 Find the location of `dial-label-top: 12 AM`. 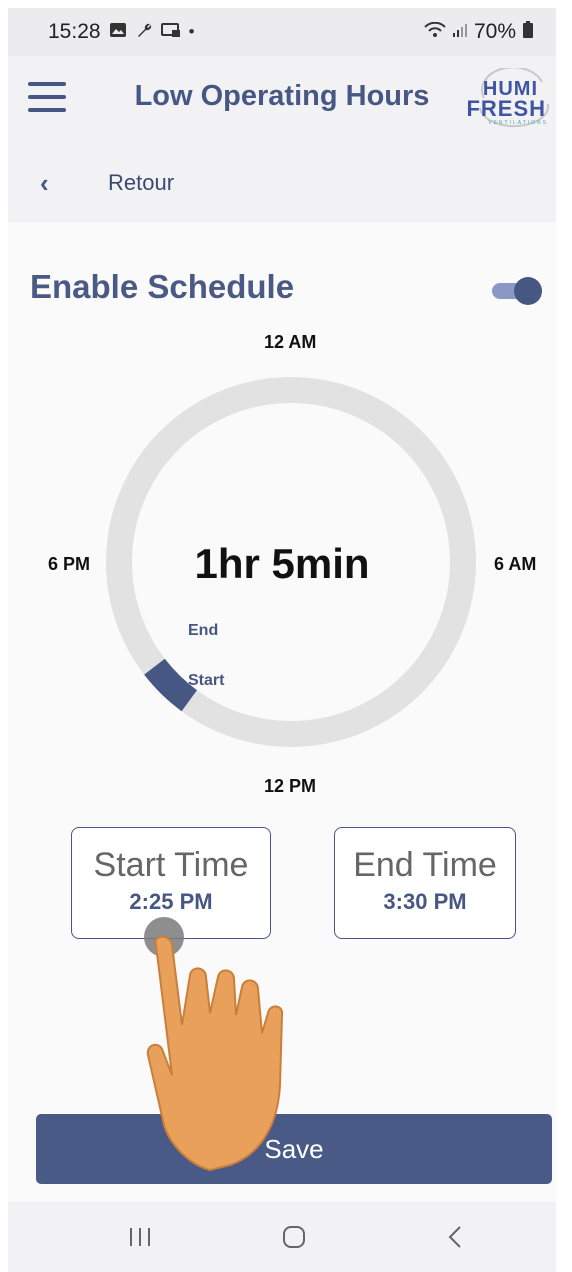

dial-label-top: 12 AM is located at coordinates (290, 342).